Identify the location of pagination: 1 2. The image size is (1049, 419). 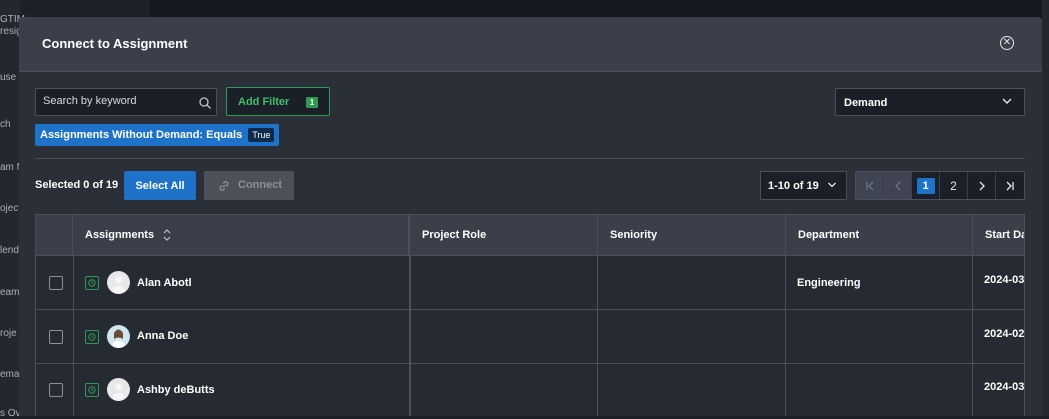
(940, 185).